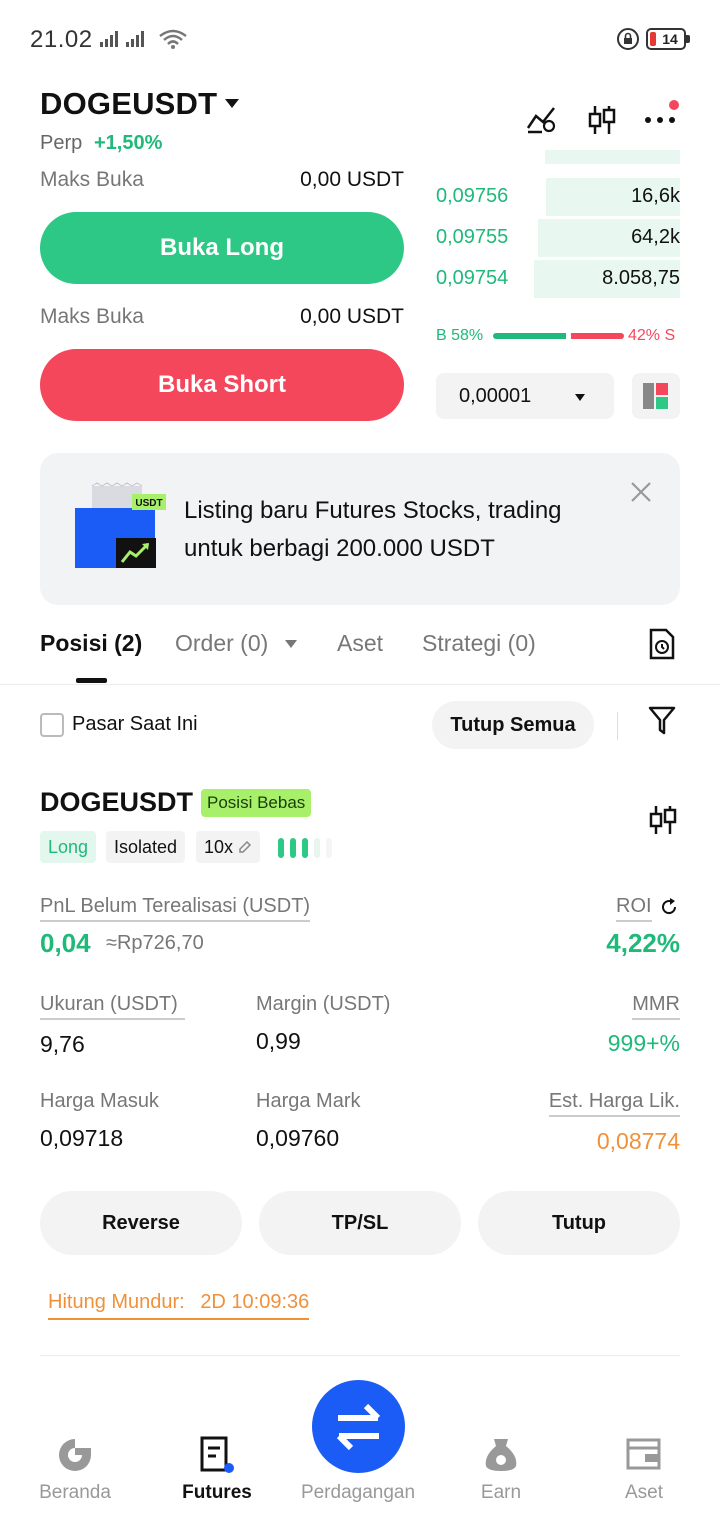 This screenshot has height=1520, width=720. What do you see at coordinates (360, 39) in the screenshot?
I see `status-bar: 21.02 14` at bounding box center [360, 39].